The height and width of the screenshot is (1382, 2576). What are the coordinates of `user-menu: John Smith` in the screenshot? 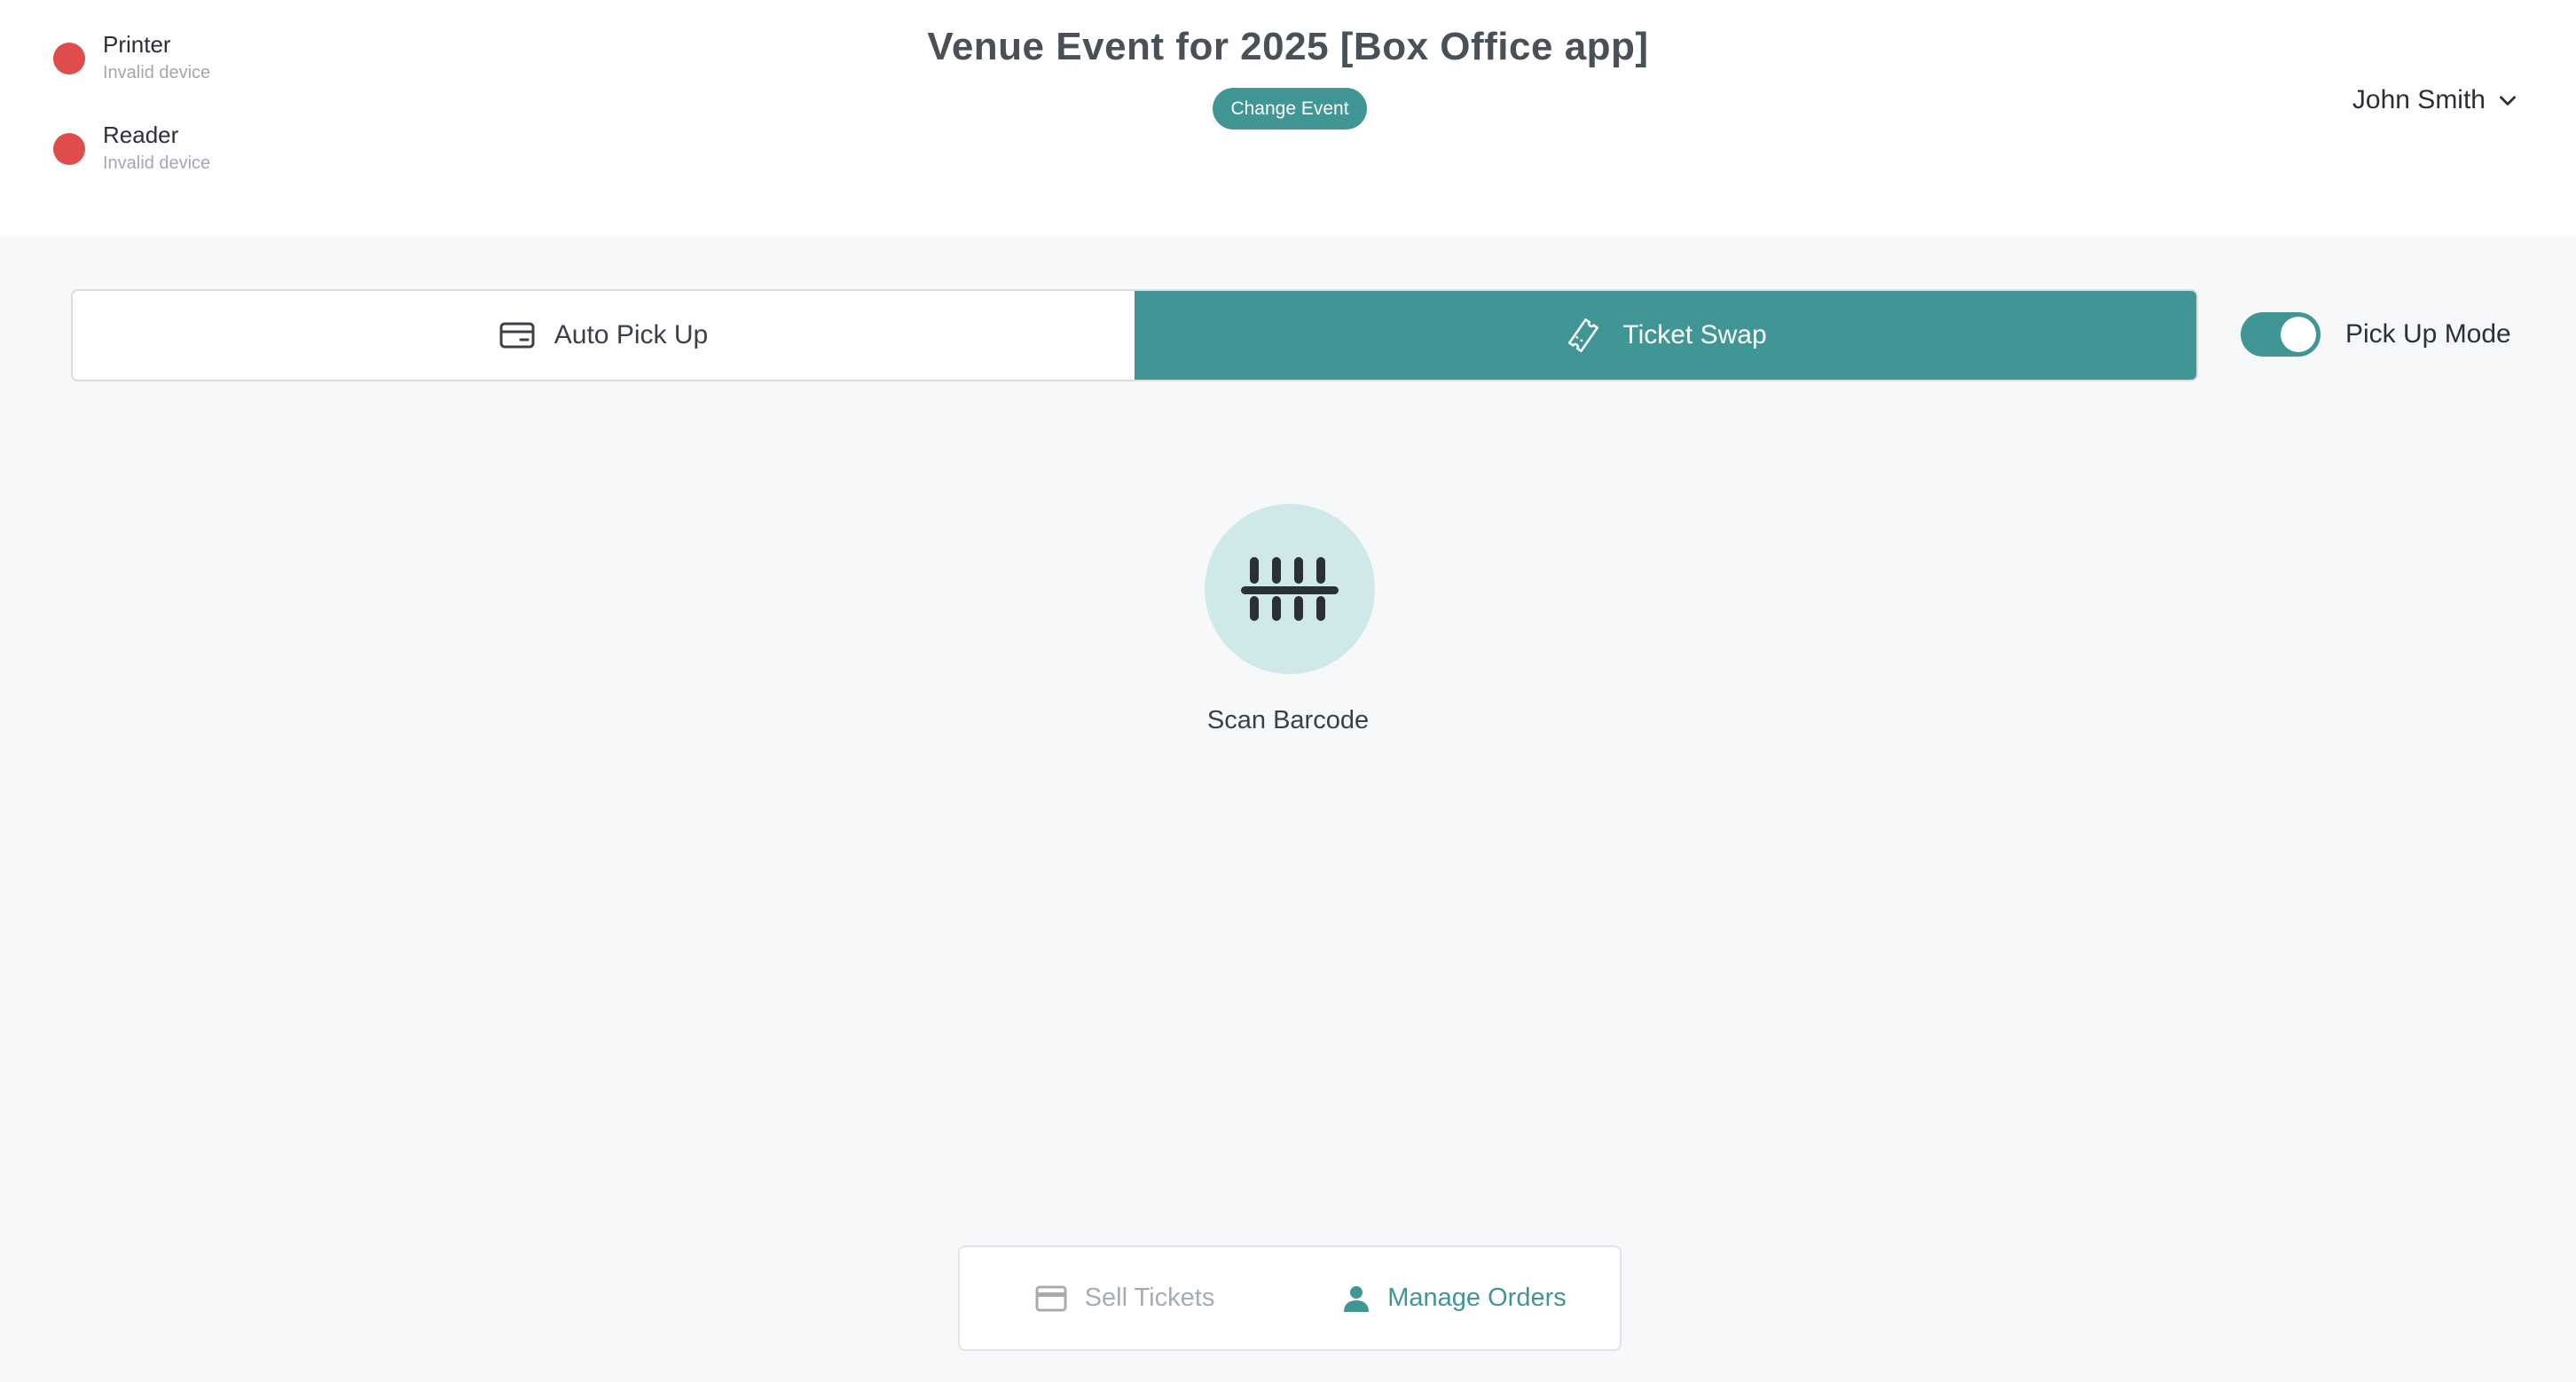 It's located at (2435, 100).